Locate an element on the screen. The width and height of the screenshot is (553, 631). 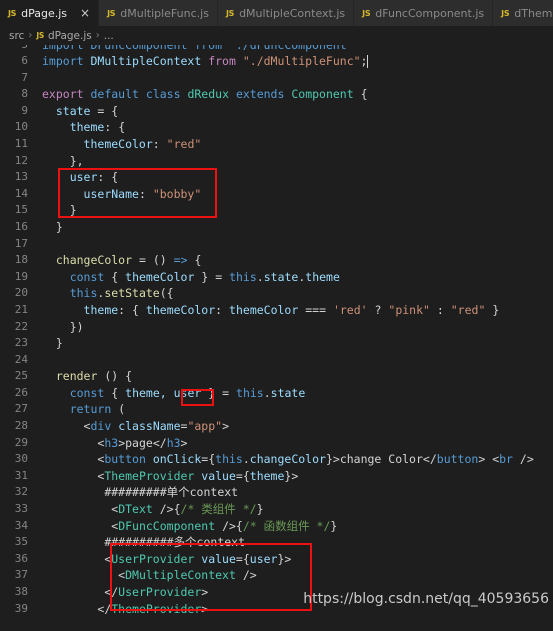
breadcrumb-file: dPage.js is located at coordinates (70, 36).